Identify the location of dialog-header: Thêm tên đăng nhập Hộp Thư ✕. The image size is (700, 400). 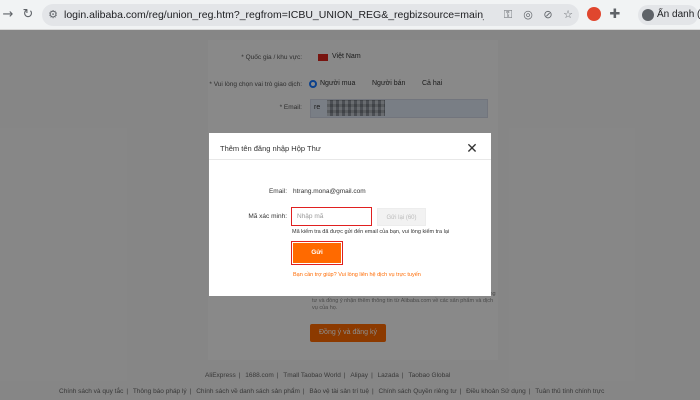
(350, 146).